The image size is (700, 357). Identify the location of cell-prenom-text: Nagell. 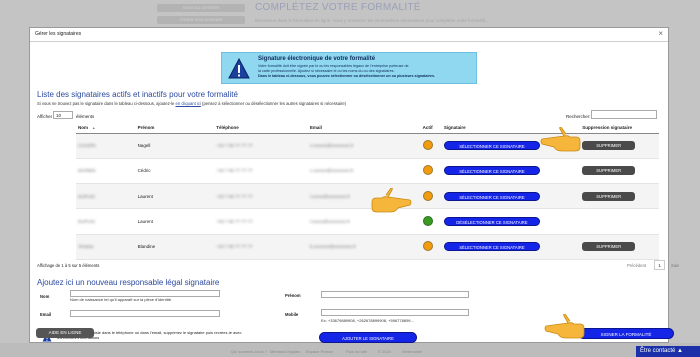
(144, 146).